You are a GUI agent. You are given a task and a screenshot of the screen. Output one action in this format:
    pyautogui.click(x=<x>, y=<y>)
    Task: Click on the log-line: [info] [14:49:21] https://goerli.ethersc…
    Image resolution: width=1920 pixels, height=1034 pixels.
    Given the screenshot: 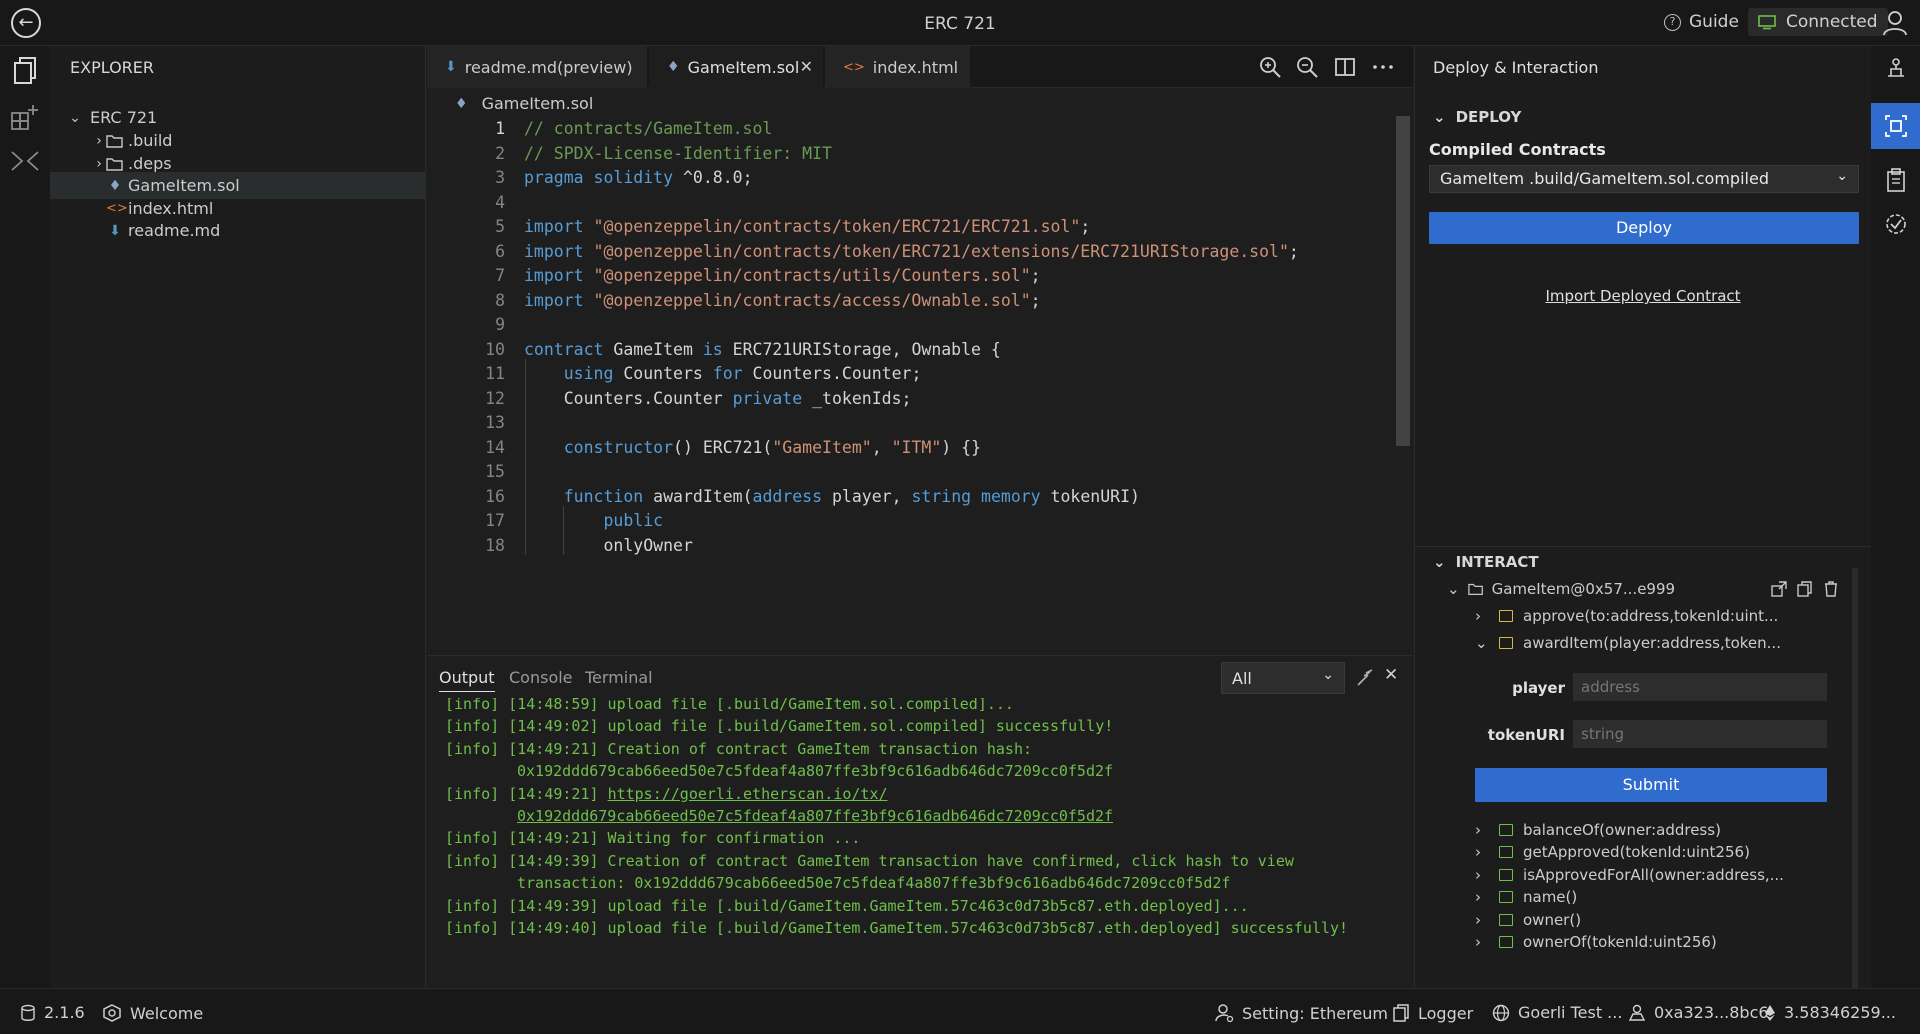 What is the action you would take?
    pyautogui.click(x=666, y=794)
    